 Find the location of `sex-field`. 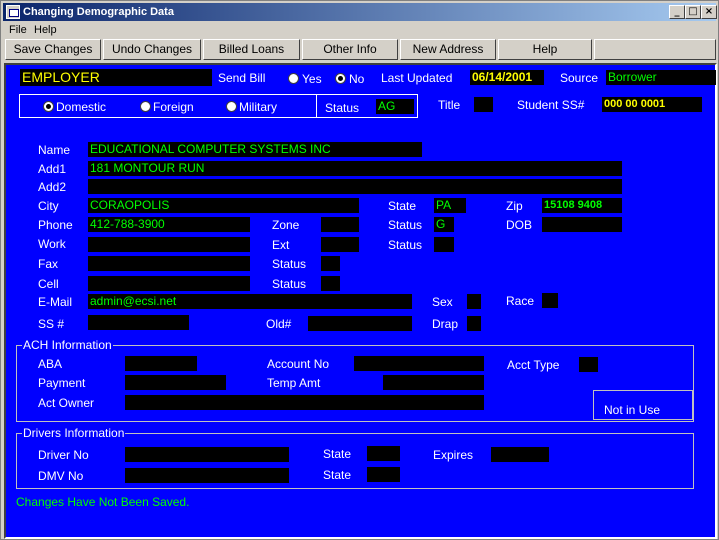

sex-field is located at coordinates (474, 301).